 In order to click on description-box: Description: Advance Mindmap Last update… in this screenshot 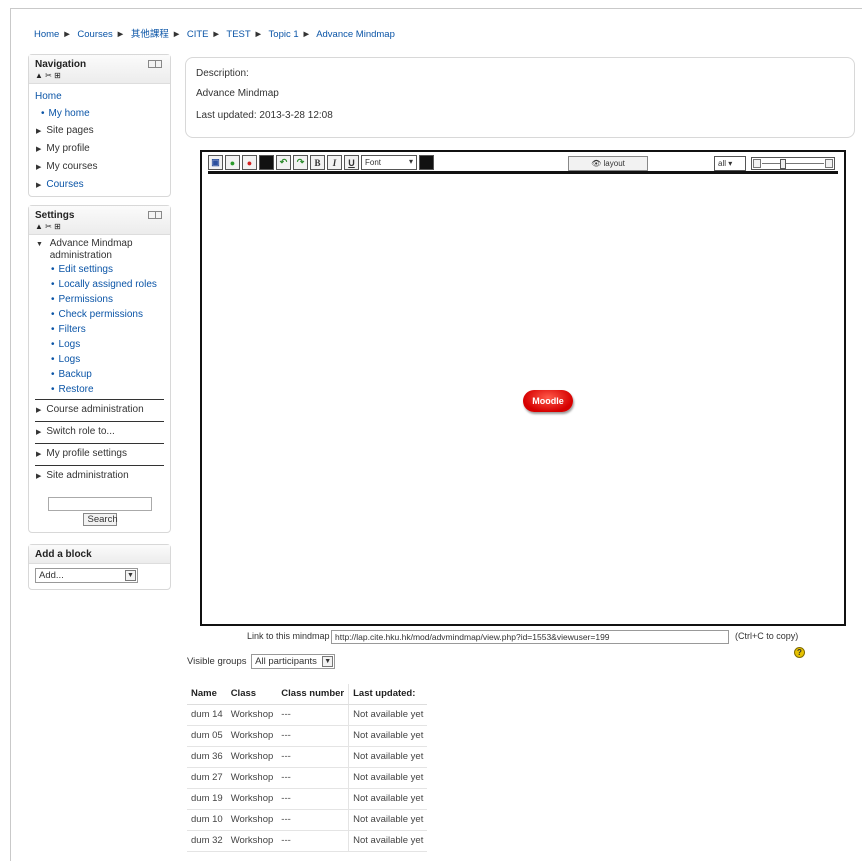, I will do `click(520, 97)`.